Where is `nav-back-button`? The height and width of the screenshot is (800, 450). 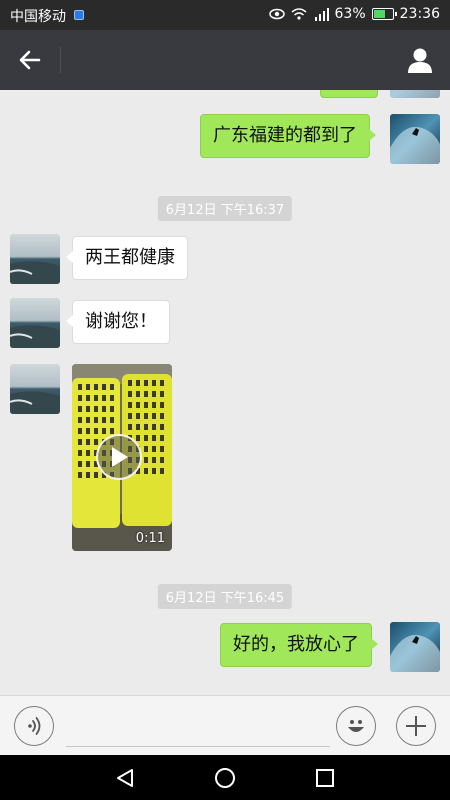 nav-back-button is located at coordinates (125, 778).